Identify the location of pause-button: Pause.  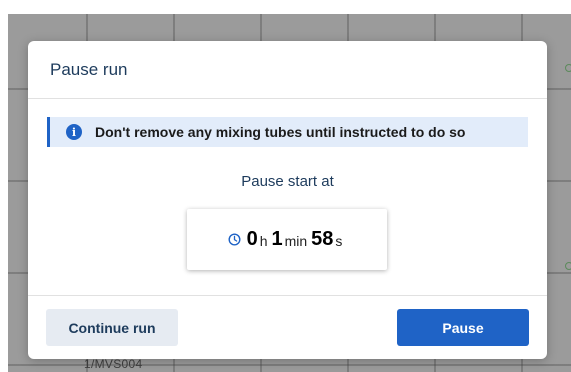
(463, 327).